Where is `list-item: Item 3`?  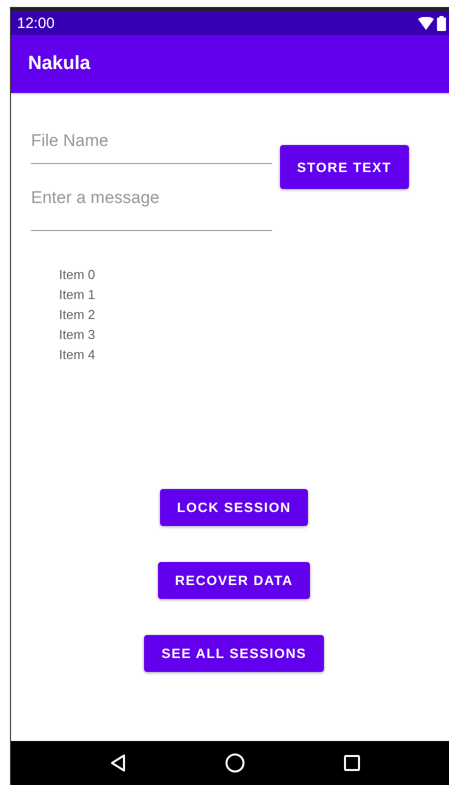
list-item: Item 3 is located at coordinates (77, 335).